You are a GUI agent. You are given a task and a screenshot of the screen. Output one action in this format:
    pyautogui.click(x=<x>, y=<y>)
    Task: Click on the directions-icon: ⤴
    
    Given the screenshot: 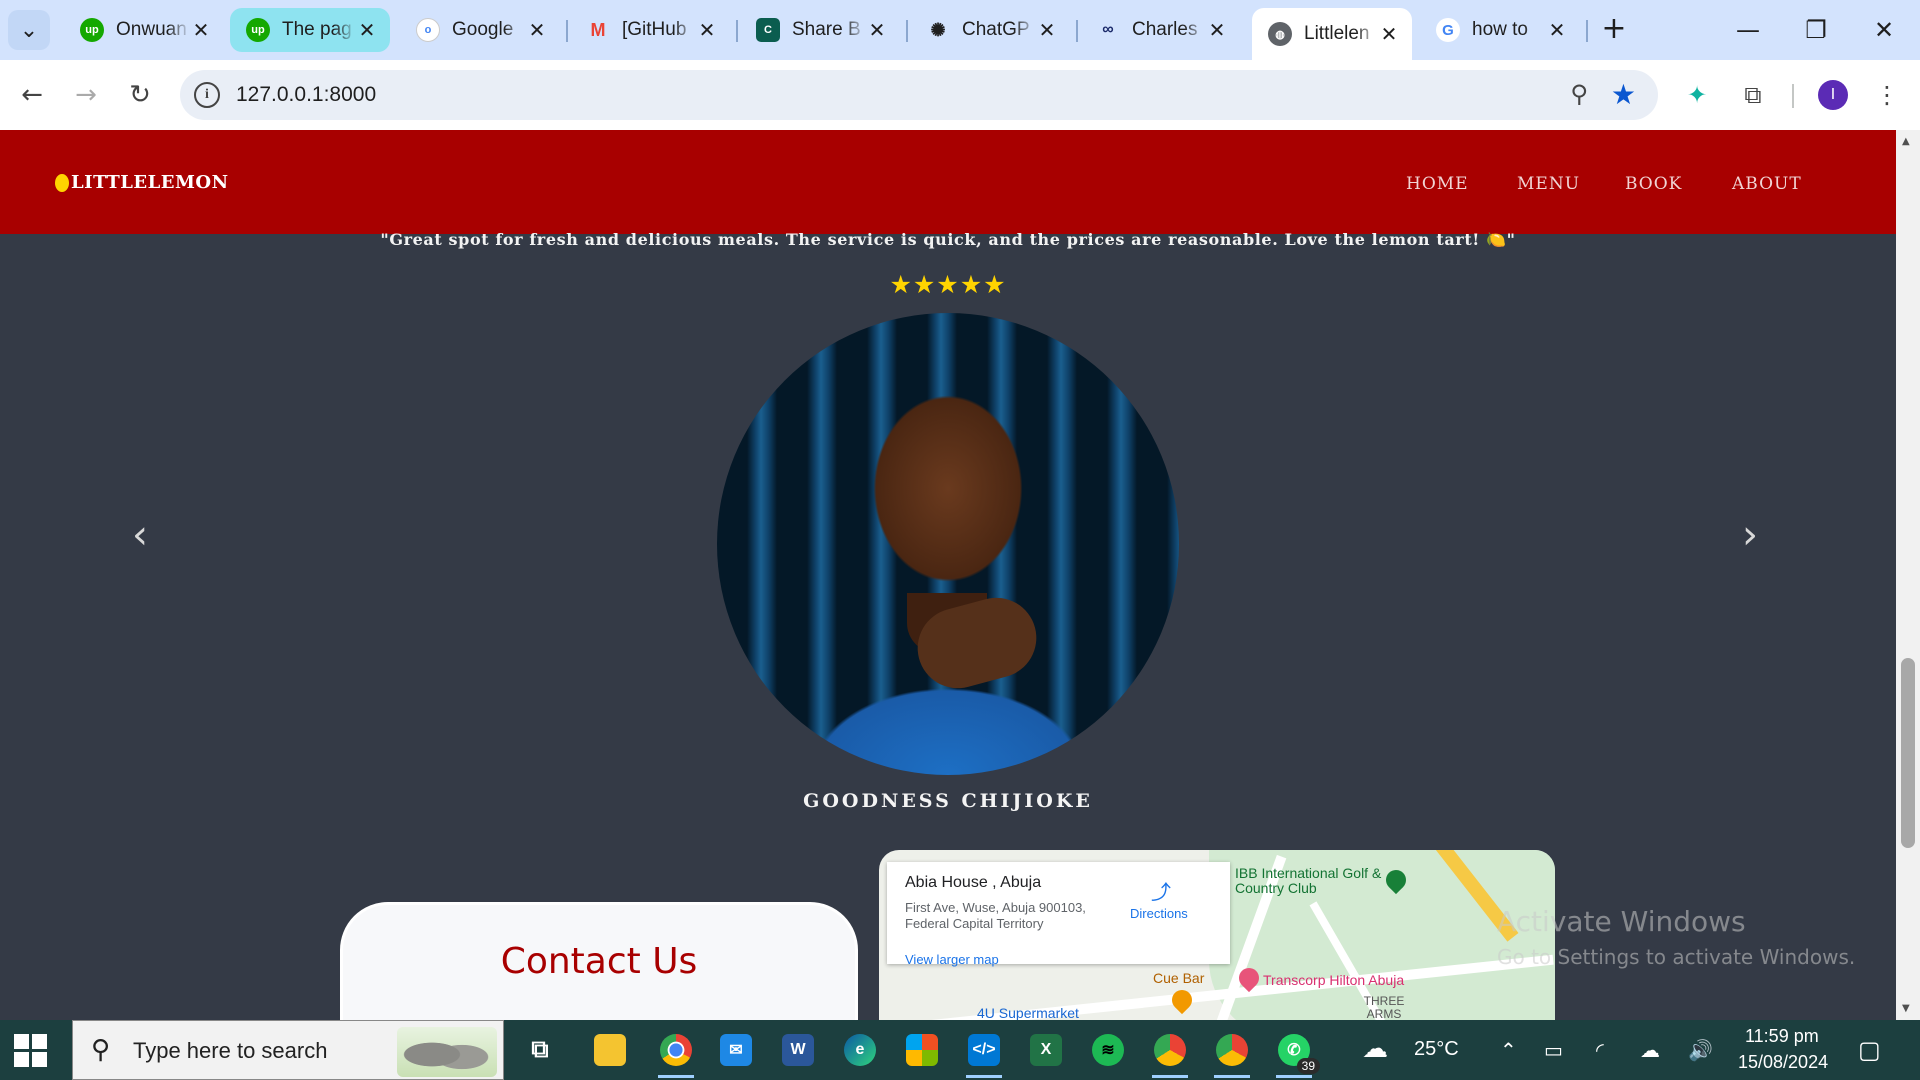 What is the action you would take?
    pyautogui.click(x=1161, y=890)
    